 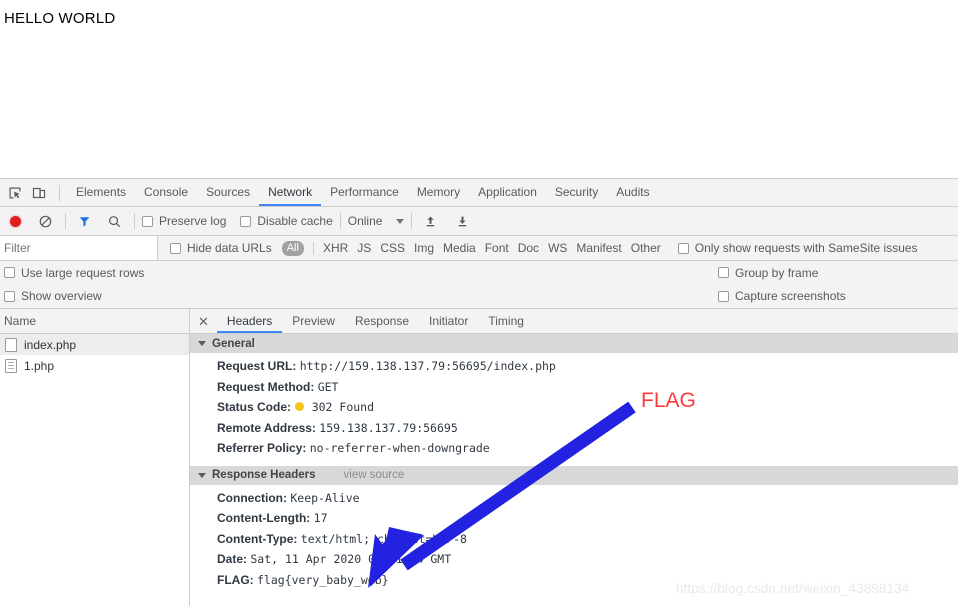 What do you see at coordinates (257, 366) in the screenshot?
I see `header-key: Request URL:` at bounding box center [257, 366].